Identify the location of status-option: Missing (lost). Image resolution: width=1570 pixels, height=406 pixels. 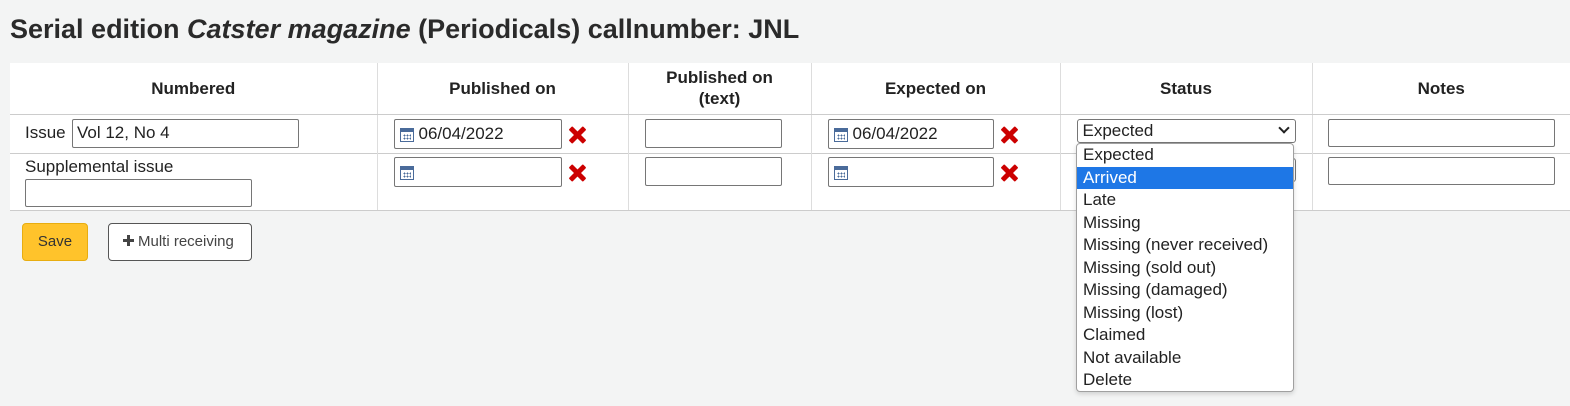
(1185, 313).